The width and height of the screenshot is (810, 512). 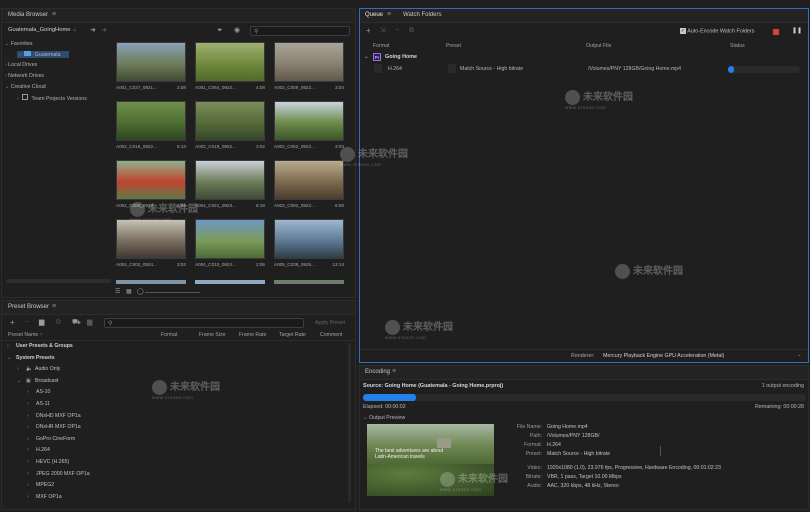 I want to click on format-dropdown, so click(x=378, y=68).